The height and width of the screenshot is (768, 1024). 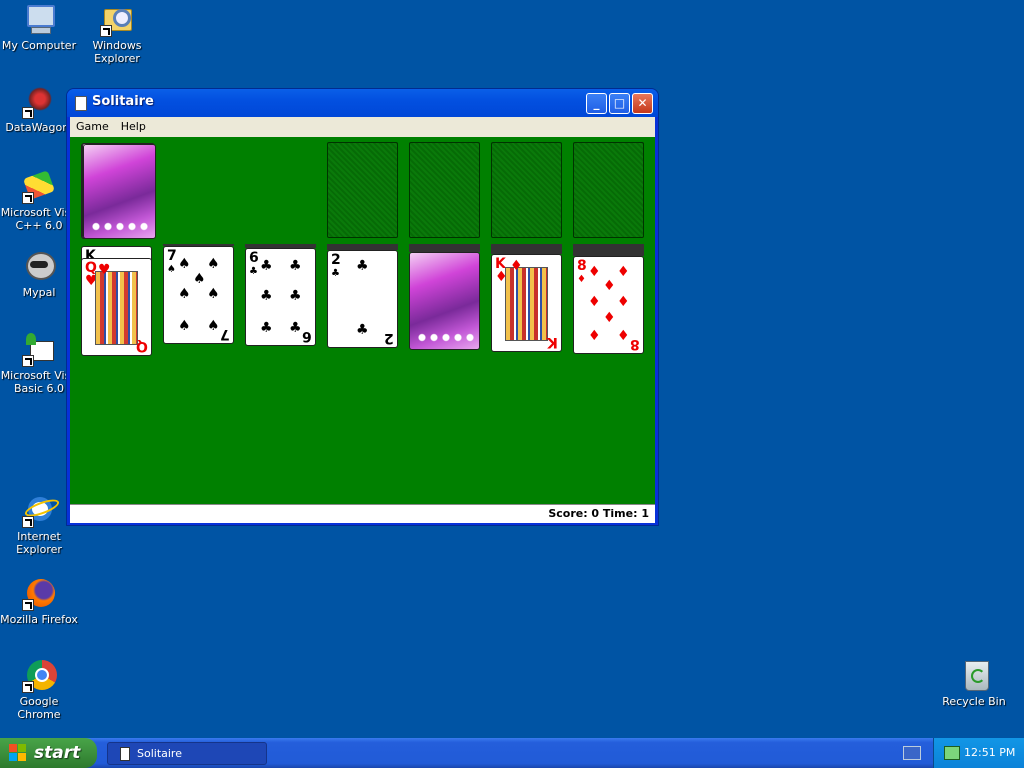 What do you see at coordinates (198, 295) in the screenshot?
I see `tableau-card-seven-spades: 7 ♠ ♠ ♠ ♠ ♠ ♠ ♠ ♠ 7` at bounding box center [198, 295].